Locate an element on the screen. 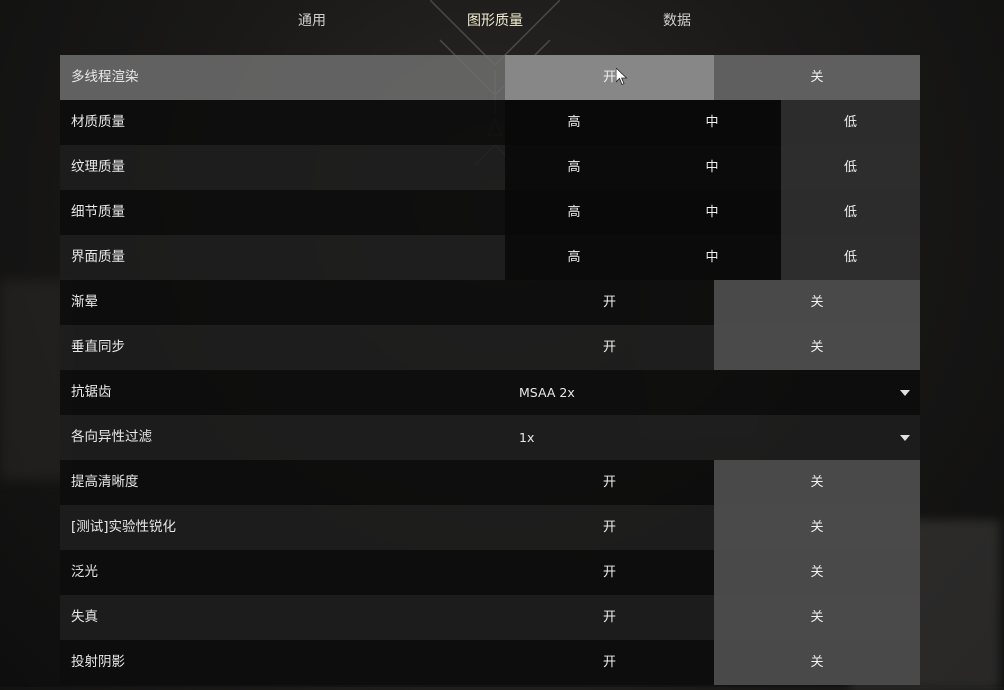 The image size is (1004, 690). dropdown-value: MSAA 2x is located at coordinates (547, 392).